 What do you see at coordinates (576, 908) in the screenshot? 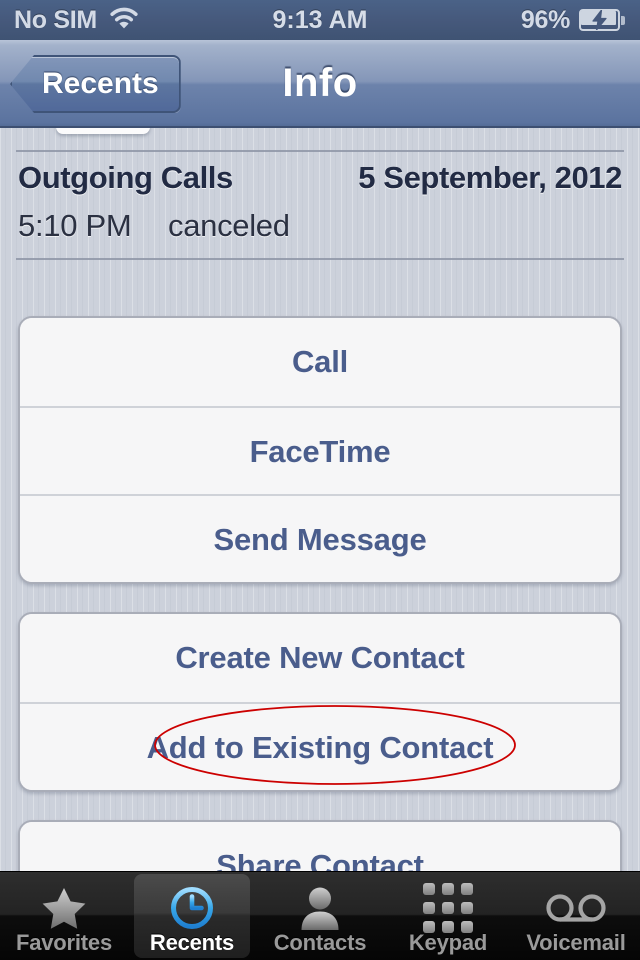
I see `voicemail-tape-icon` at bounding box center [576, 908].